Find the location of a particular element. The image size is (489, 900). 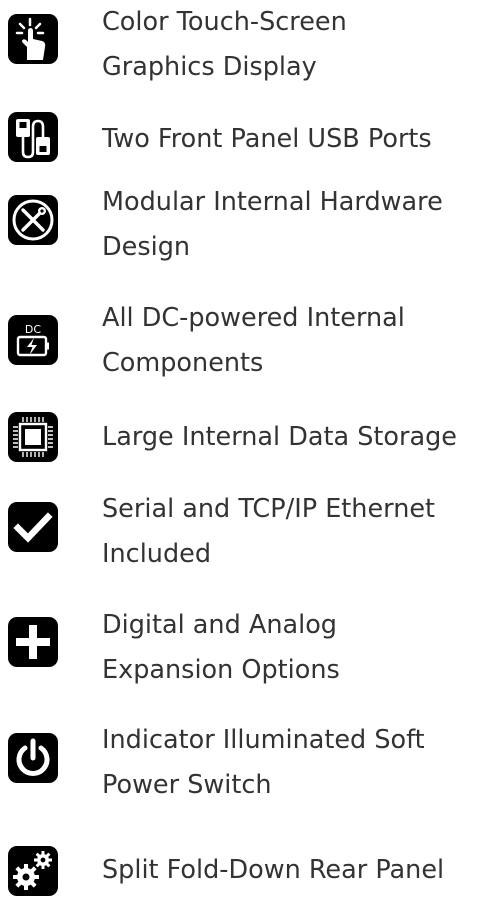

feature-label-line: Included is located at coordinates (157, 554).